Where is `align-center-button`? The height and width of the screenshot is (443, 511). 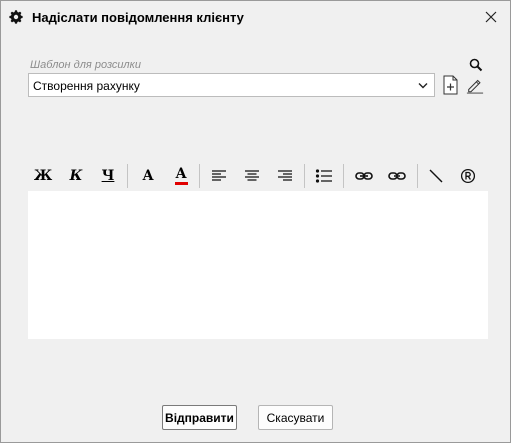
align-center-button is located at coordinates (252, 175).